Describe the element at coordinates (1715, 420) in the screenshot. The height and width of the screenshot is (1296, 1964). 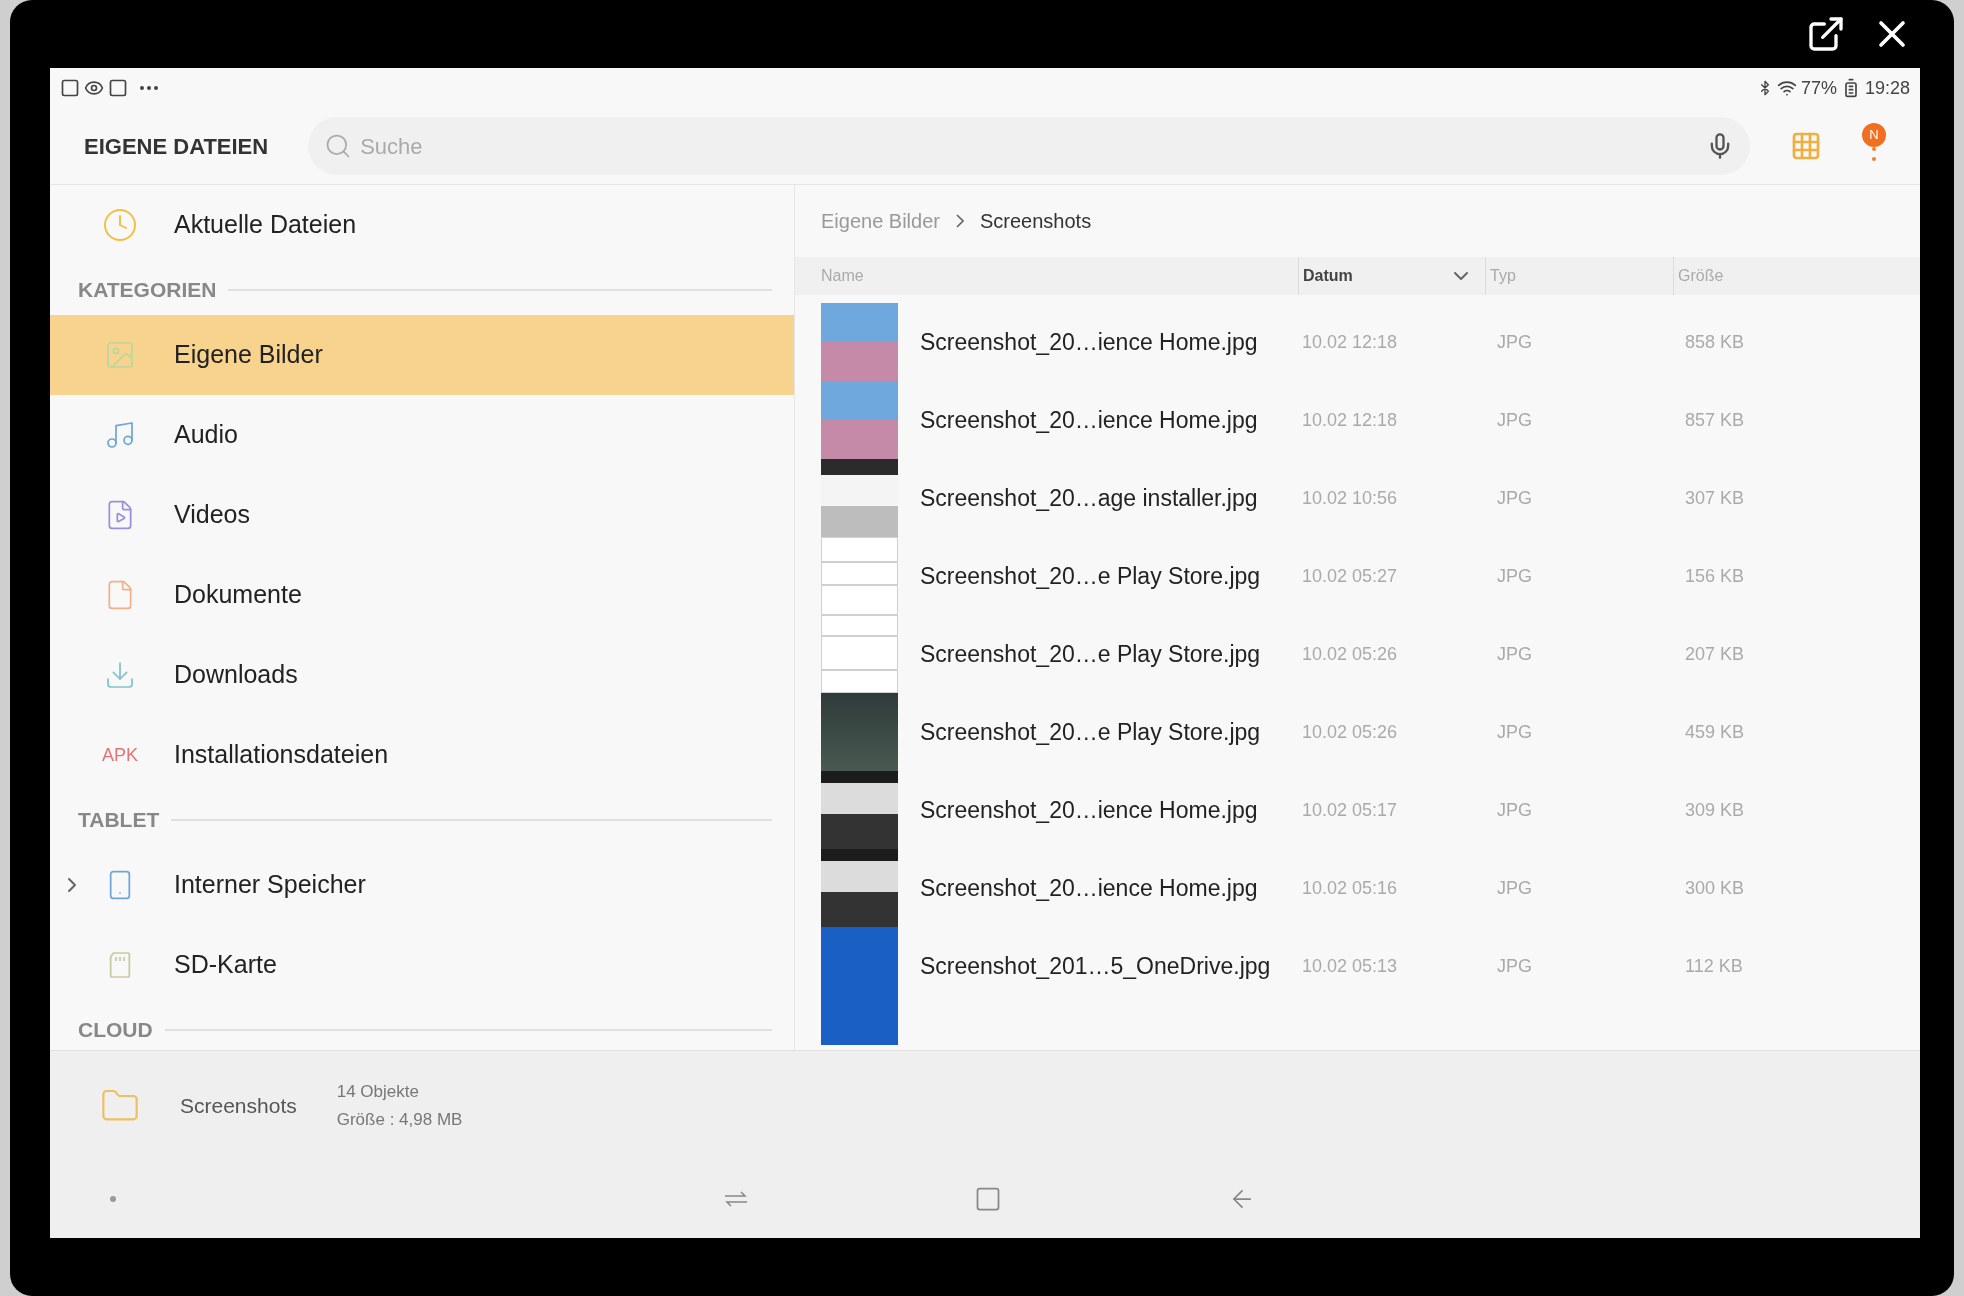
I see `file-size: 857 KB` at that location.